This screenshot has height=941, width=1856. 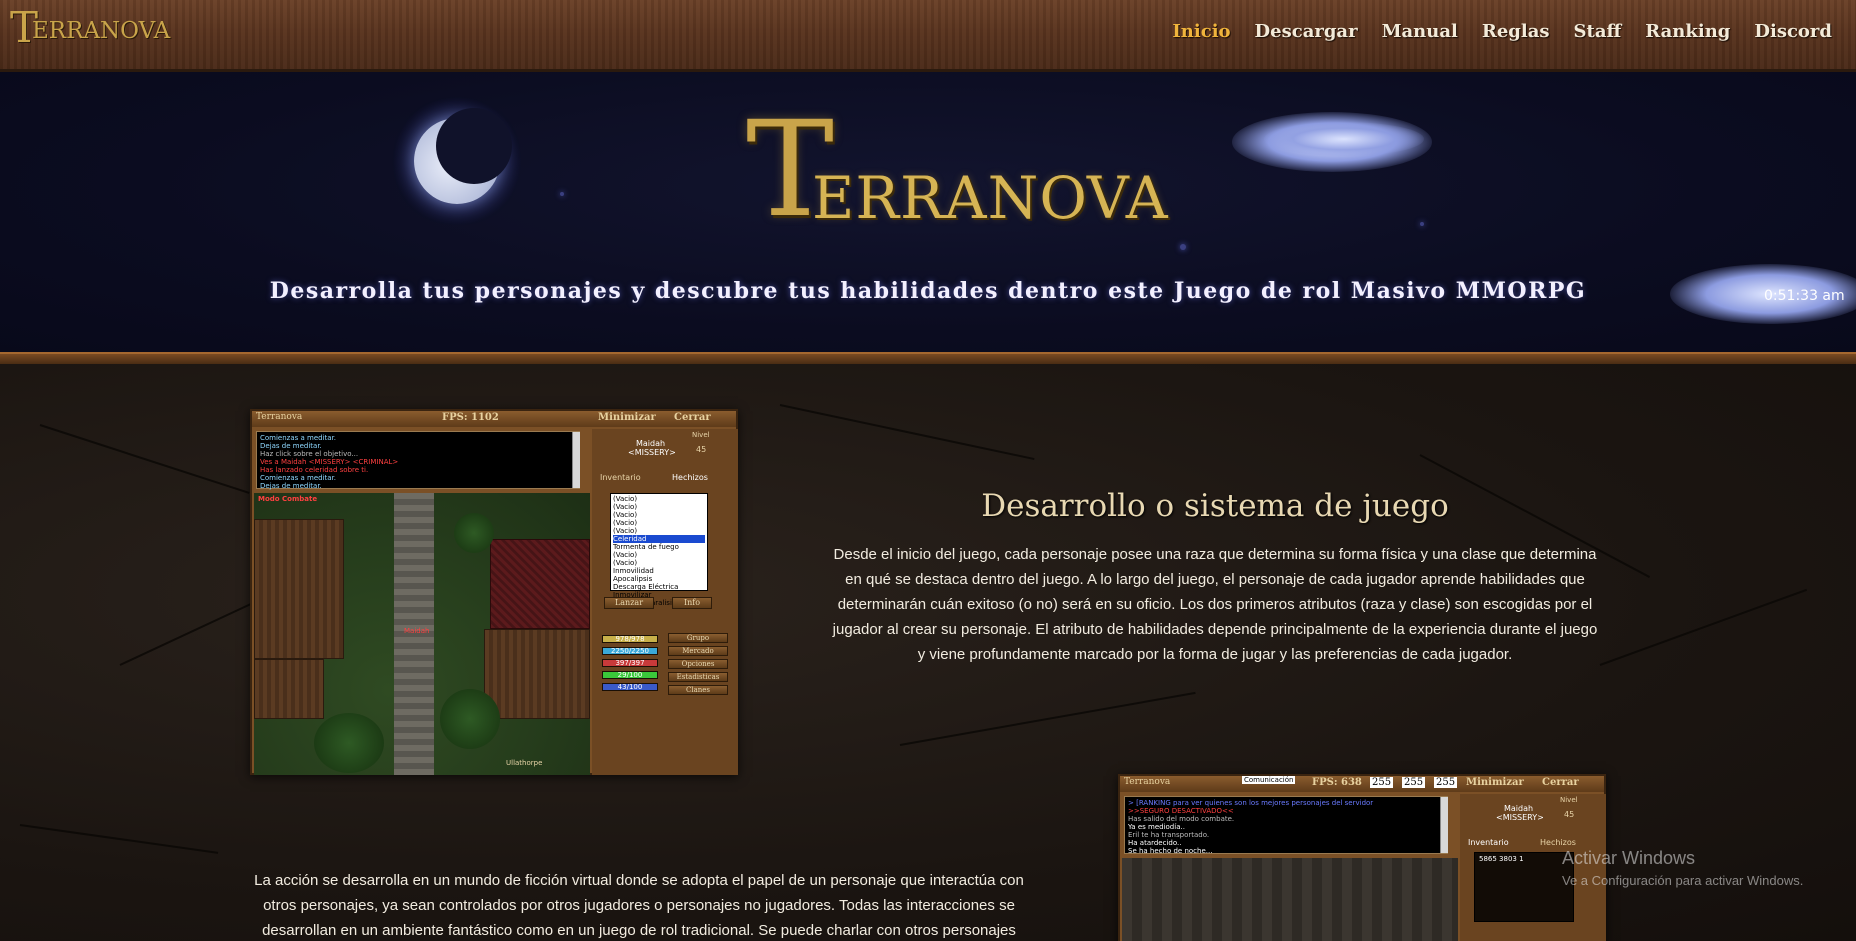 I want to click on game-window-logo: Terranova, so click(x=279, y=417).